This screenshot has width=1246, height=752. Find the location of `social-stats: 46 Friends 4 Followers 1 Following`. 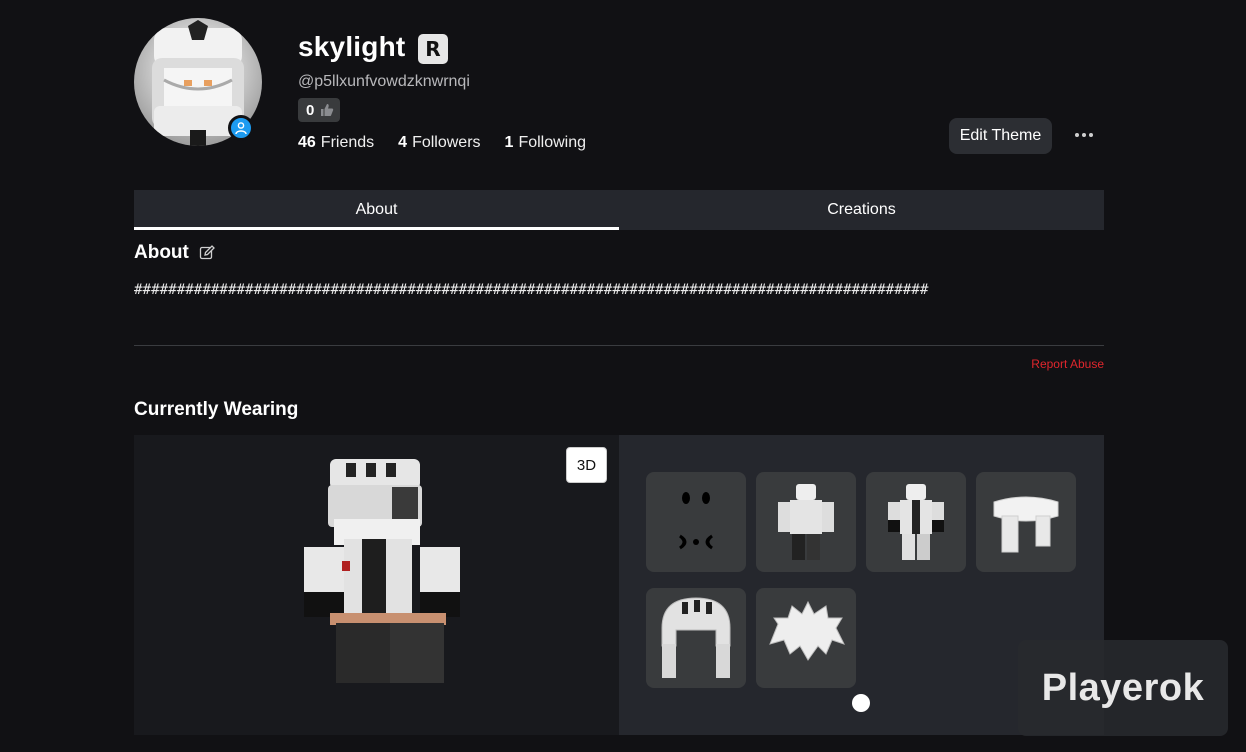

social-stats: 46 Friends 4 Followers 1 Following is located at coordinates (442, 143).